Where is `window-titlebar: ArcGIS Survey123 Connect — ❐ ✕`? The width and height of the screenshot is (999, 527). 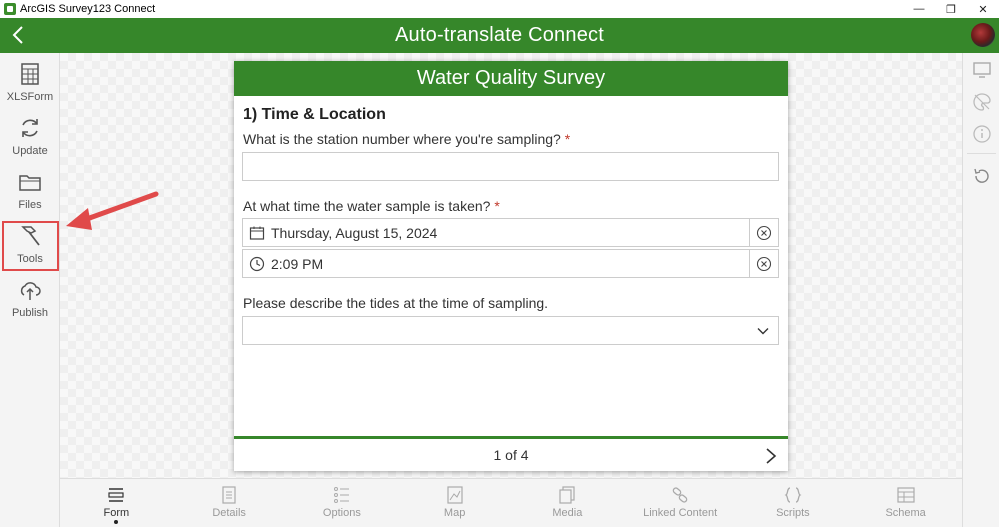
window-titlebar: ArcGIS Survey123 Connect — ❐ ✕ is located at coordinates (499, 9).